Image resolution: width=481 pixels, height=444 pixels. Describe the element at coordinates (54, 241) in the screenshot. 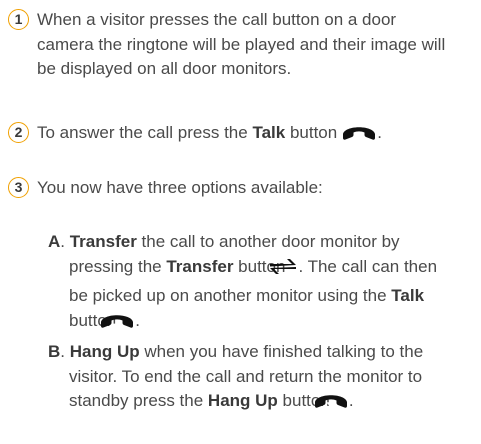

I see `option-letter: A` at that location.